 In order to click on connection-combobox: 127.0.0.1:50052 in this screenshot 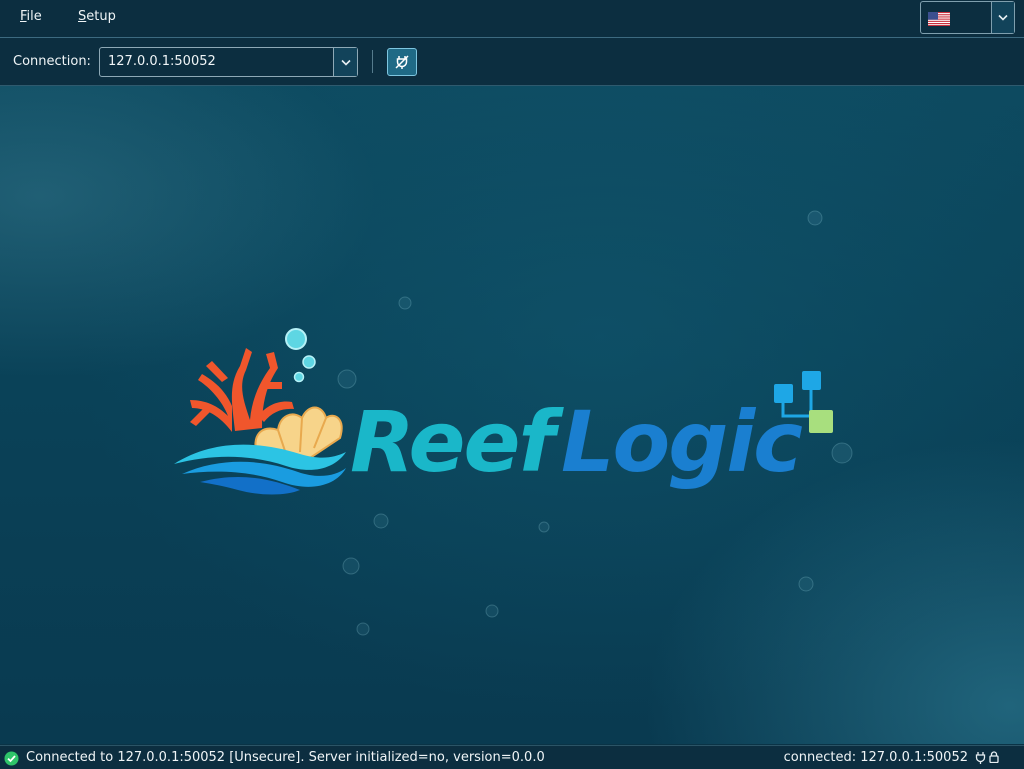, I will do `click(228, 62)`.